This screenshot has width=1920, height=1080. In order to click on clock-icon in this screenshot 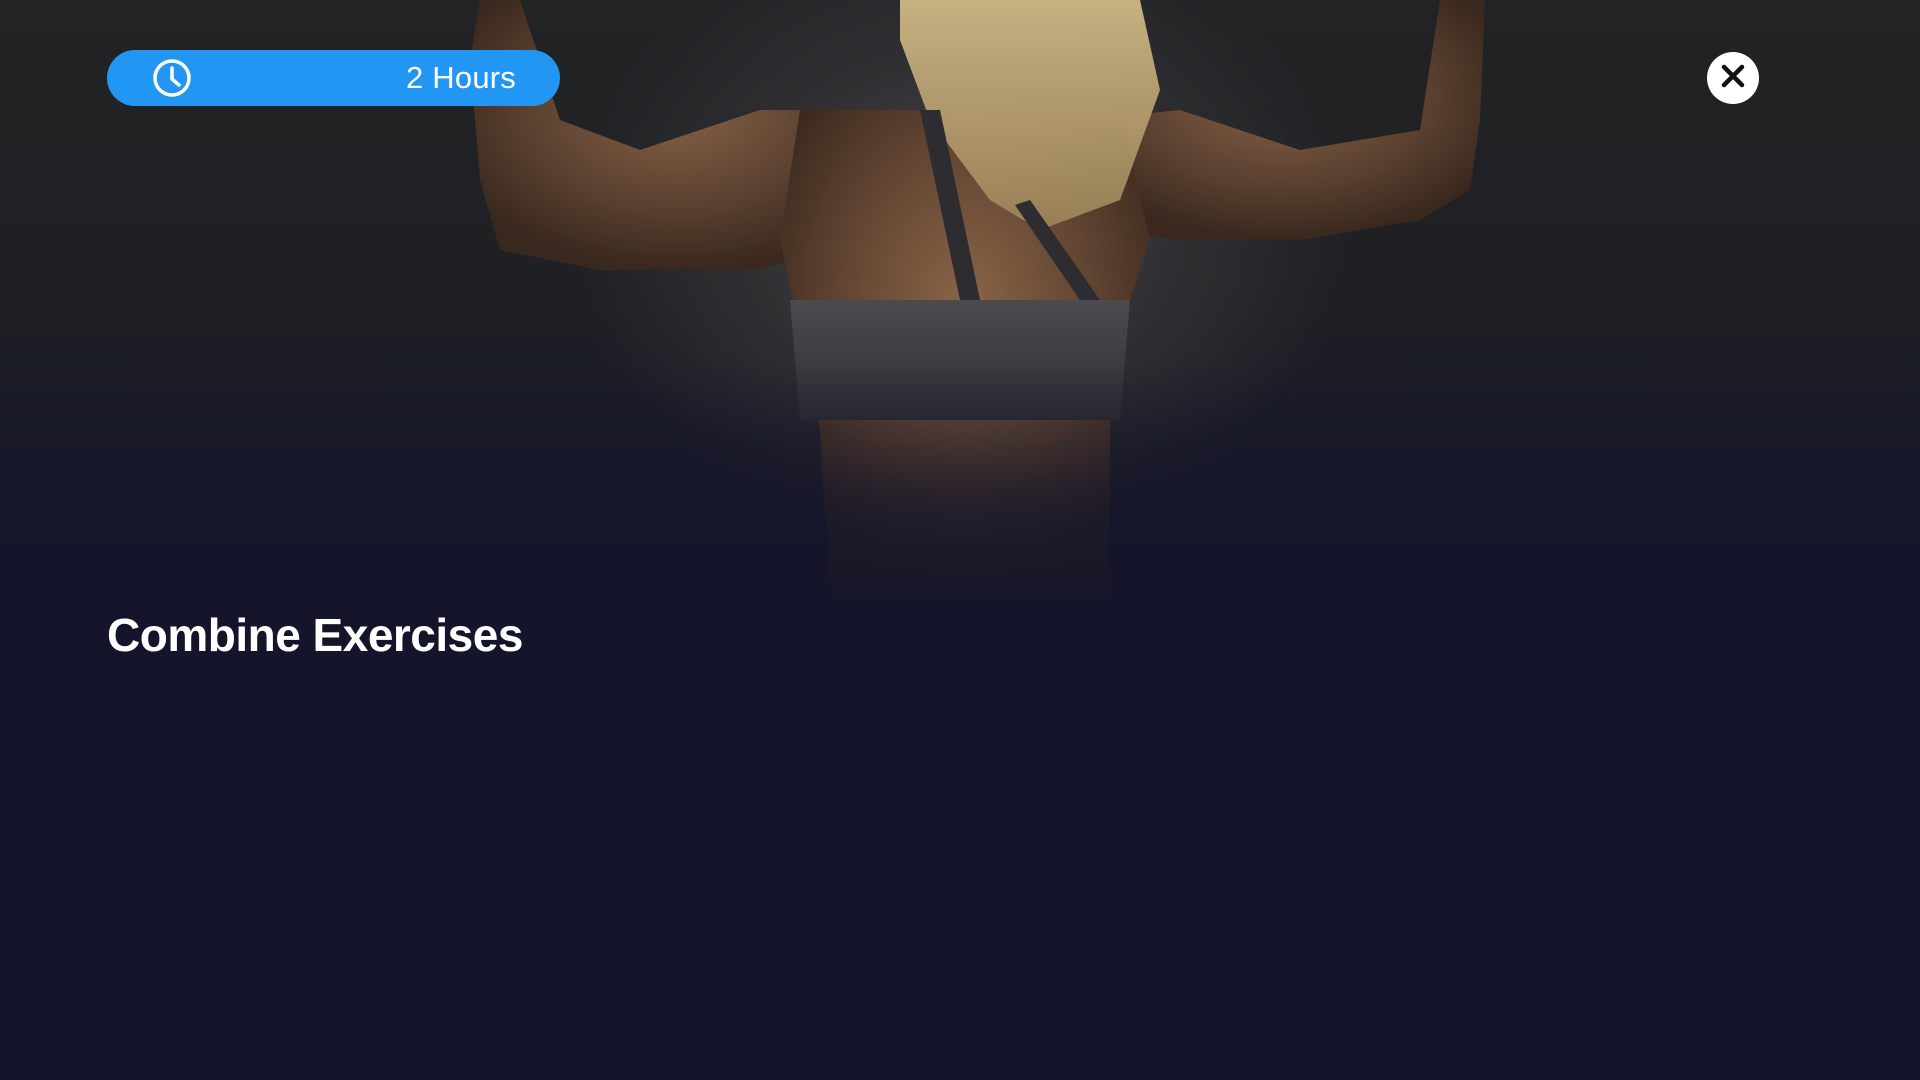, I will do `click(172, 78)`.